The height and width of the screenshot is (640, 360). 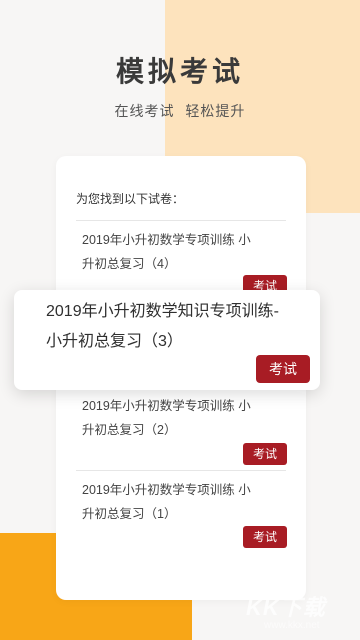 What do you see at coordinates (179, 71) in the screenshot?
I see `page-title: 模拟考试` at bounding box center [179, 71].